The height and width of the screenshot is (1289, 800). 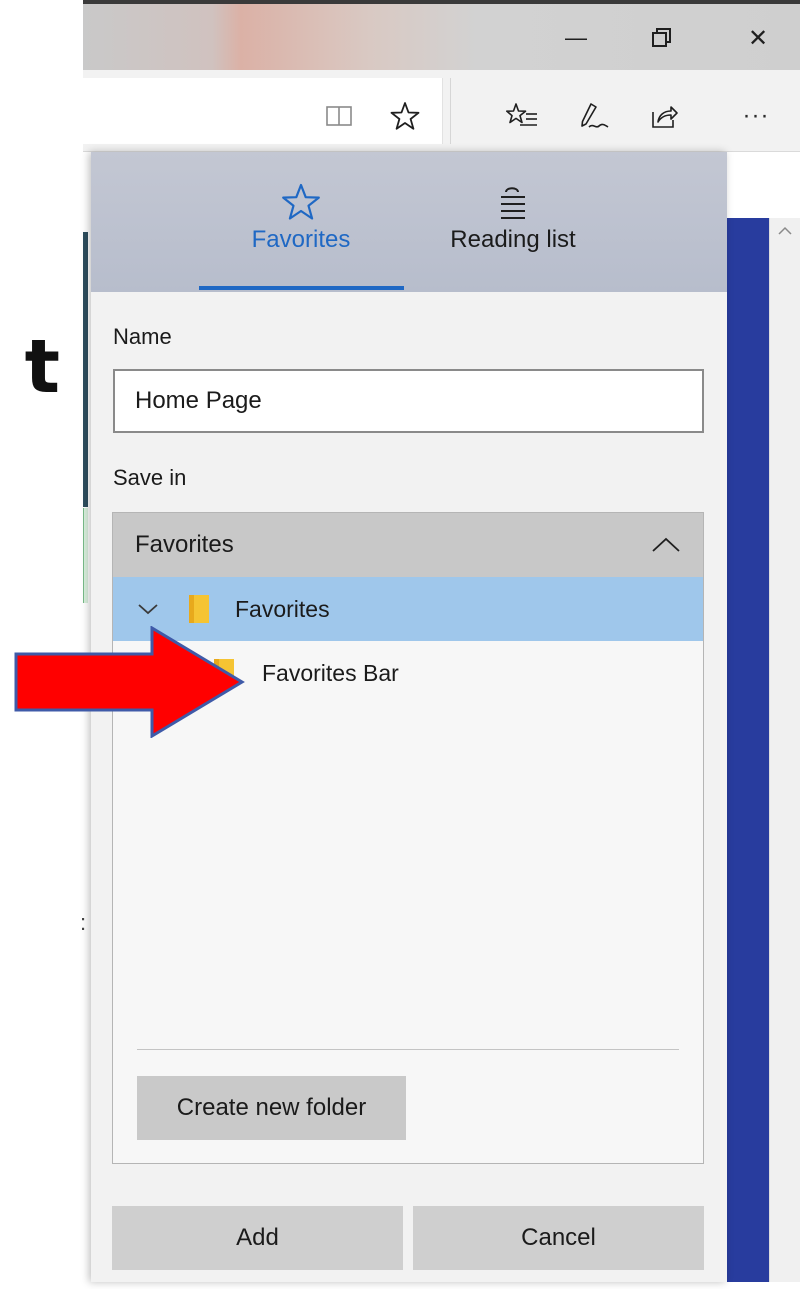 I want to click on folder-icon, so click(x=199, y=609).